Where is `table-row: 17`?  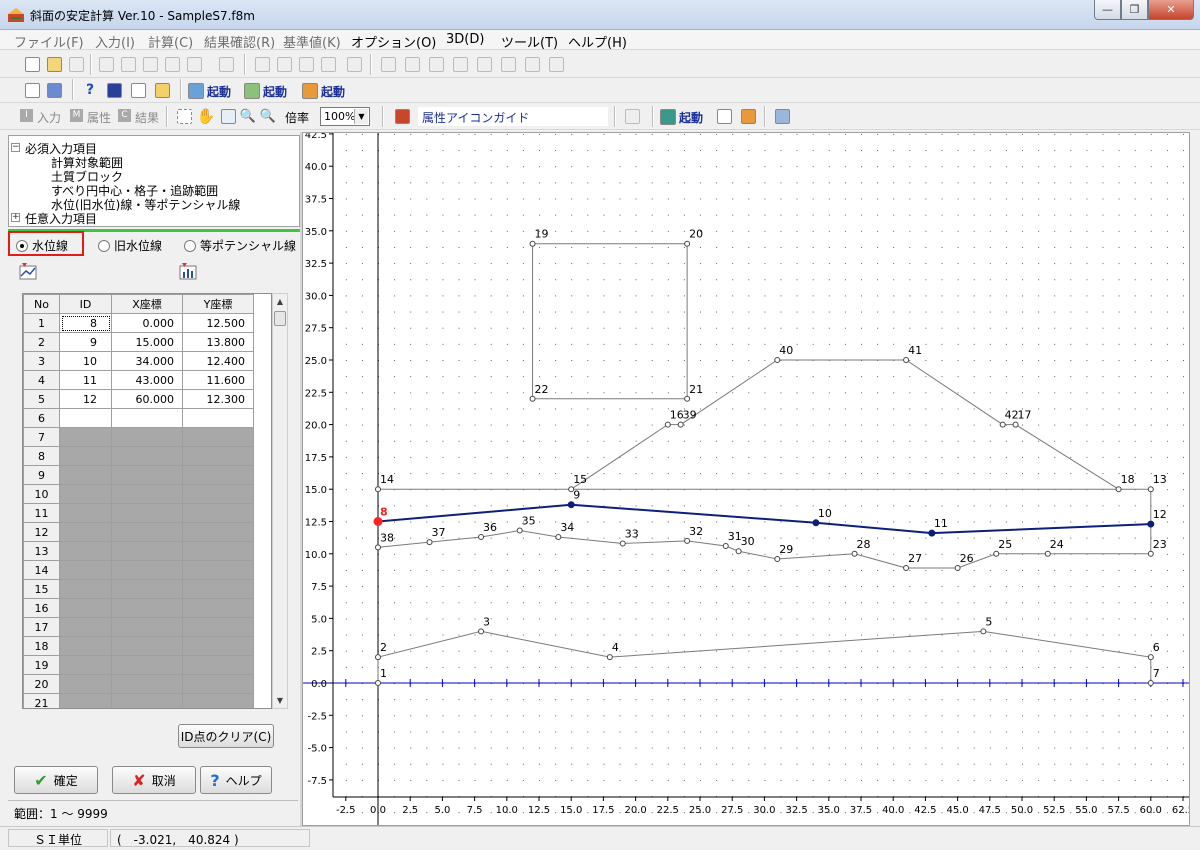
table-row: 17 is located at coordinates (138, 627).